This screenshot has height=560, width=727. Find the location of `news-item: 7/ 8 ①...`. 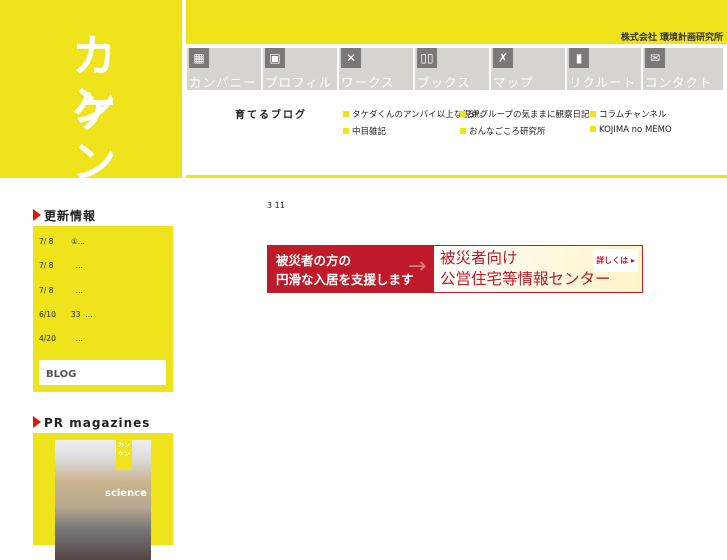

news-item: 7/ 8 ①... is located at coordinates (62, 241).